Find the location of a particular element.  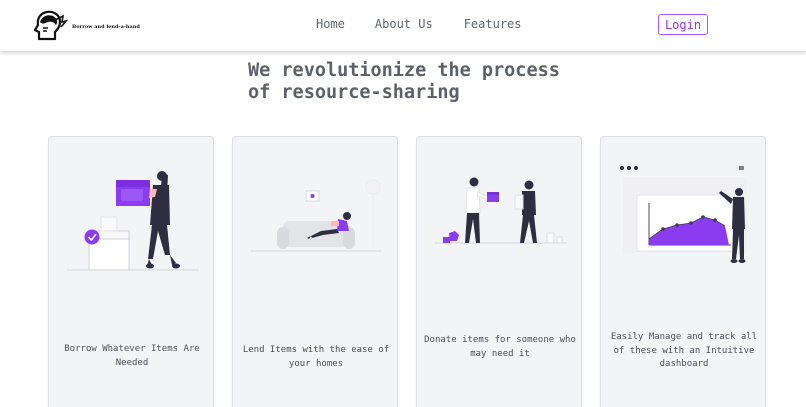

brand-name: Borrow and lend-a-hand is located at coordinates (106, 27).